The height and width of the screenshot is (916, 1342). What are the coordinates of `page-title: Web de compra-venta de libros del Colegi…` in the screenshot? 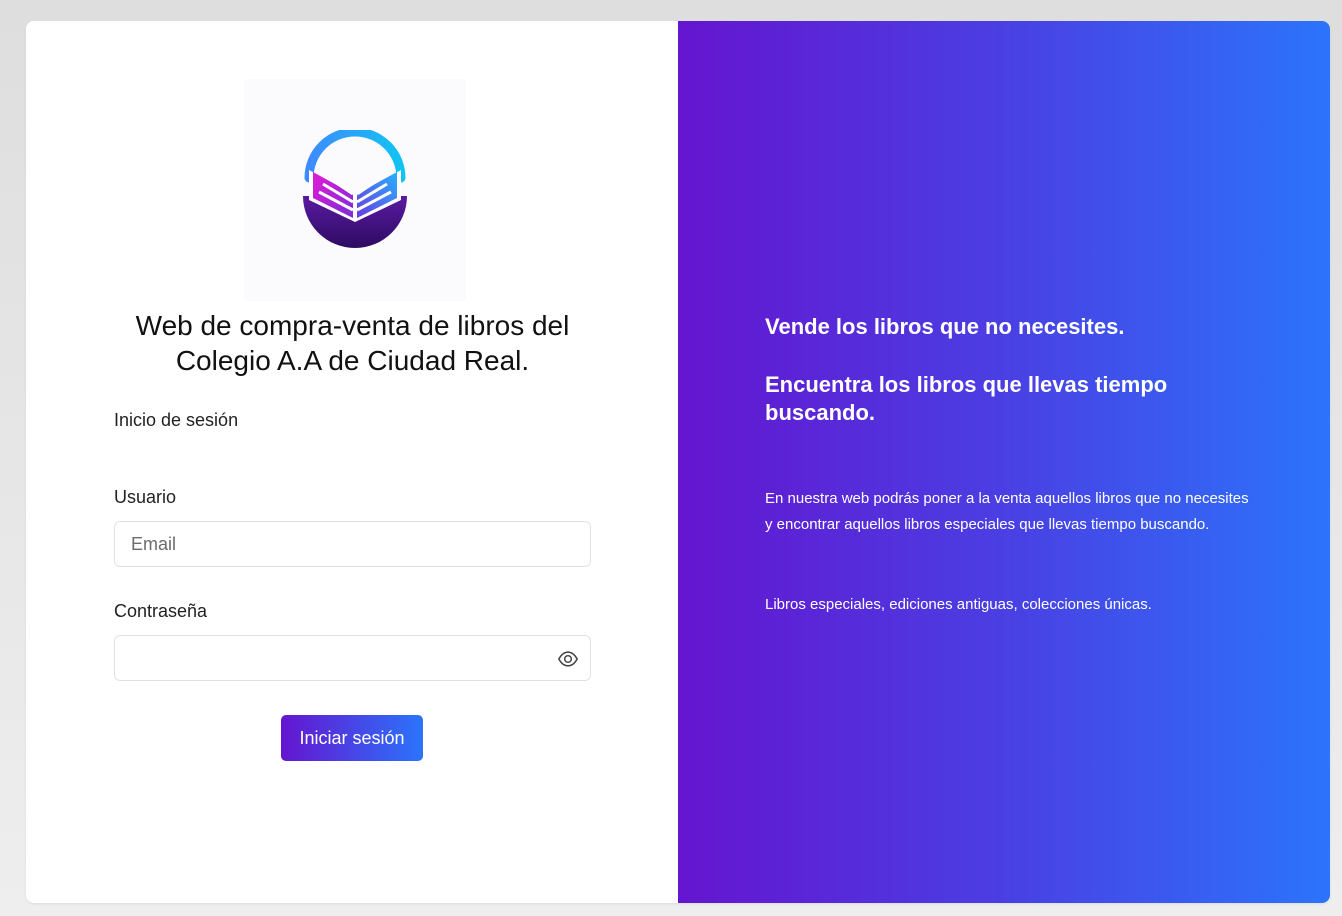 It's located at (352, 343).